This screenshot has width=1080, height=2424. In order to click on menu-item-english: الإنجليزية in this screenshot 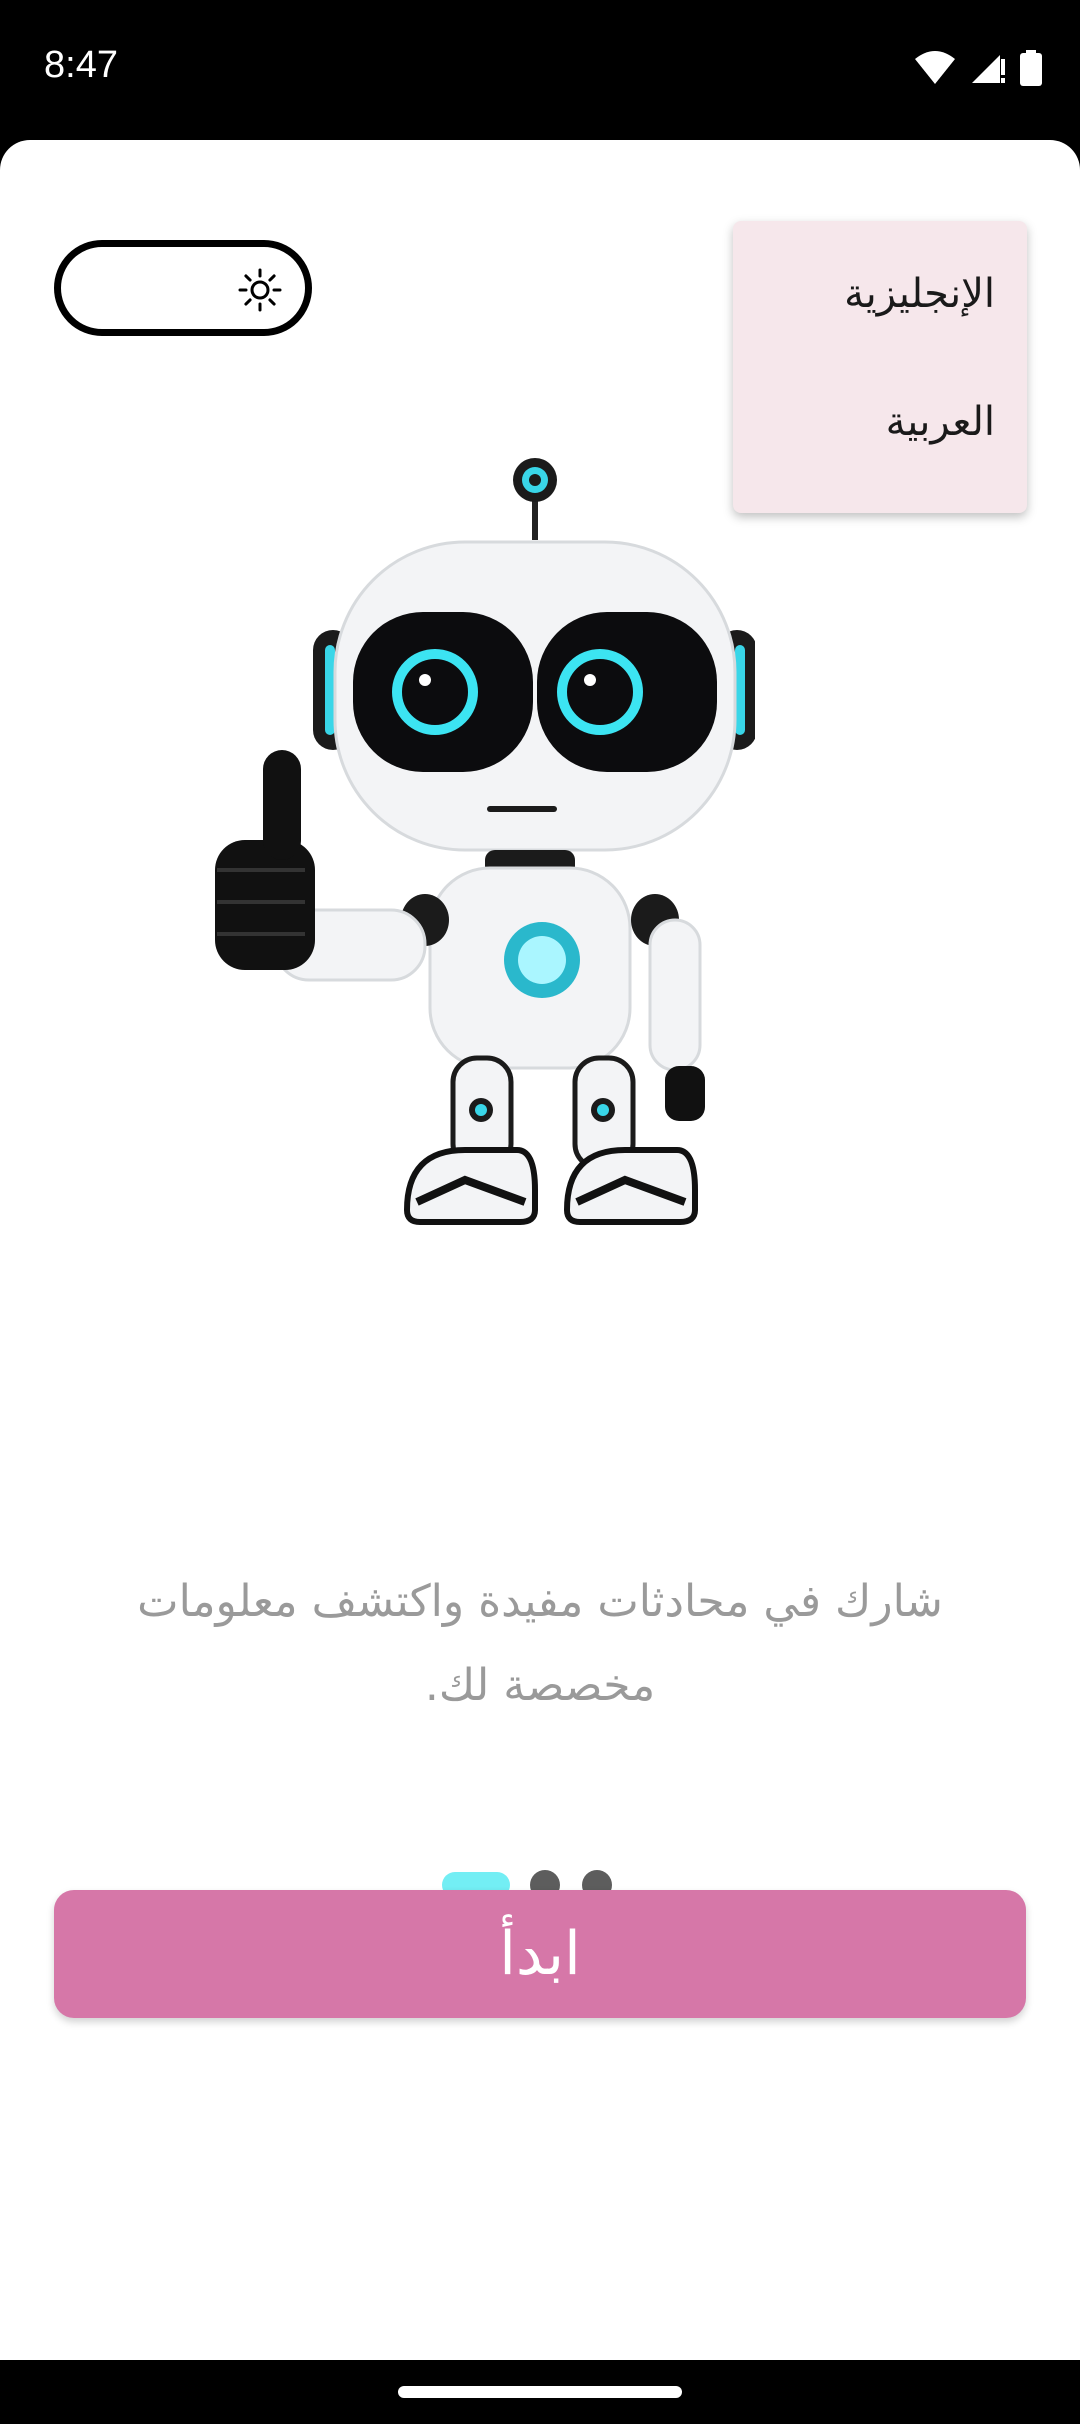, I will do `click(919, 294)`.